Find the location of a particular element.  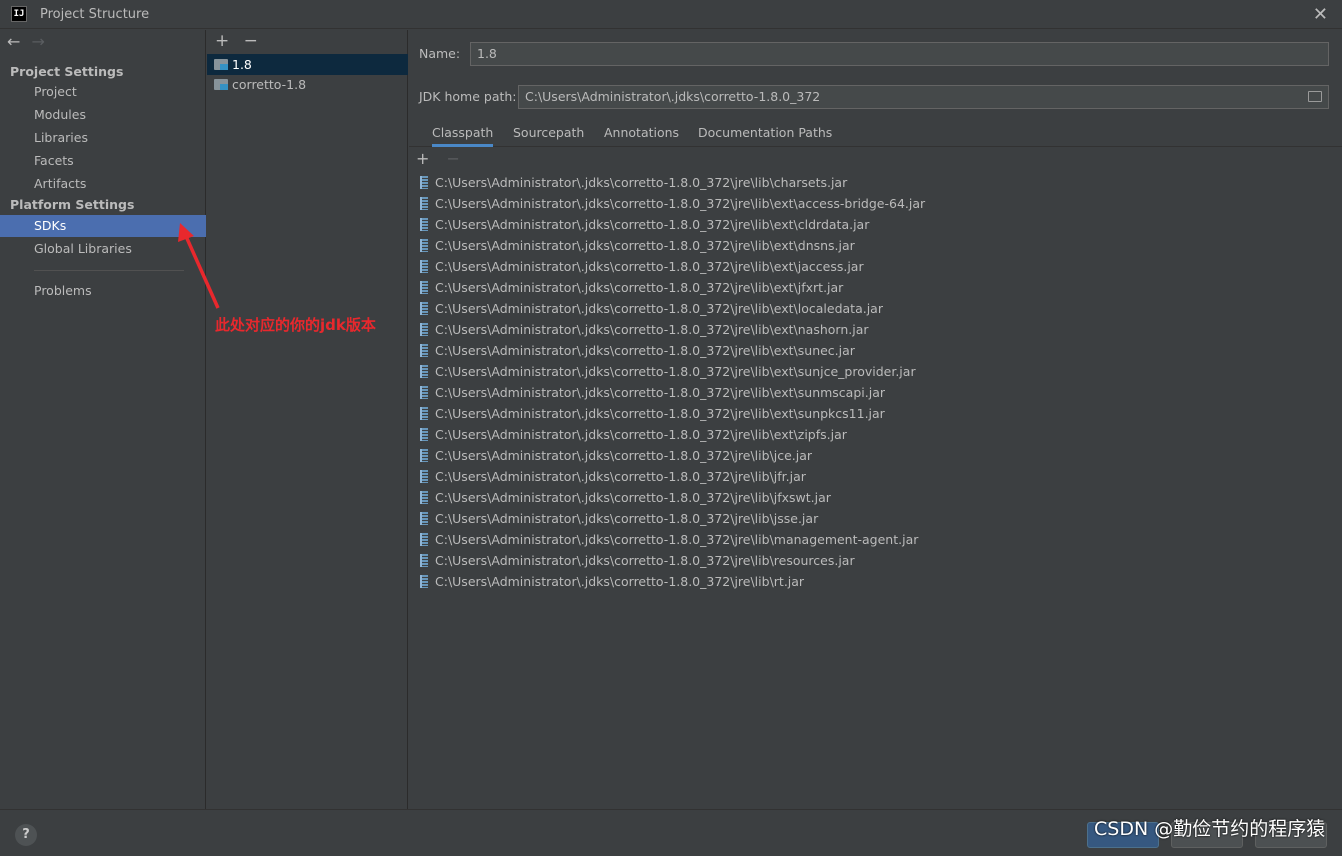

name-field: 1.8 is located at coordinates (899, 54).